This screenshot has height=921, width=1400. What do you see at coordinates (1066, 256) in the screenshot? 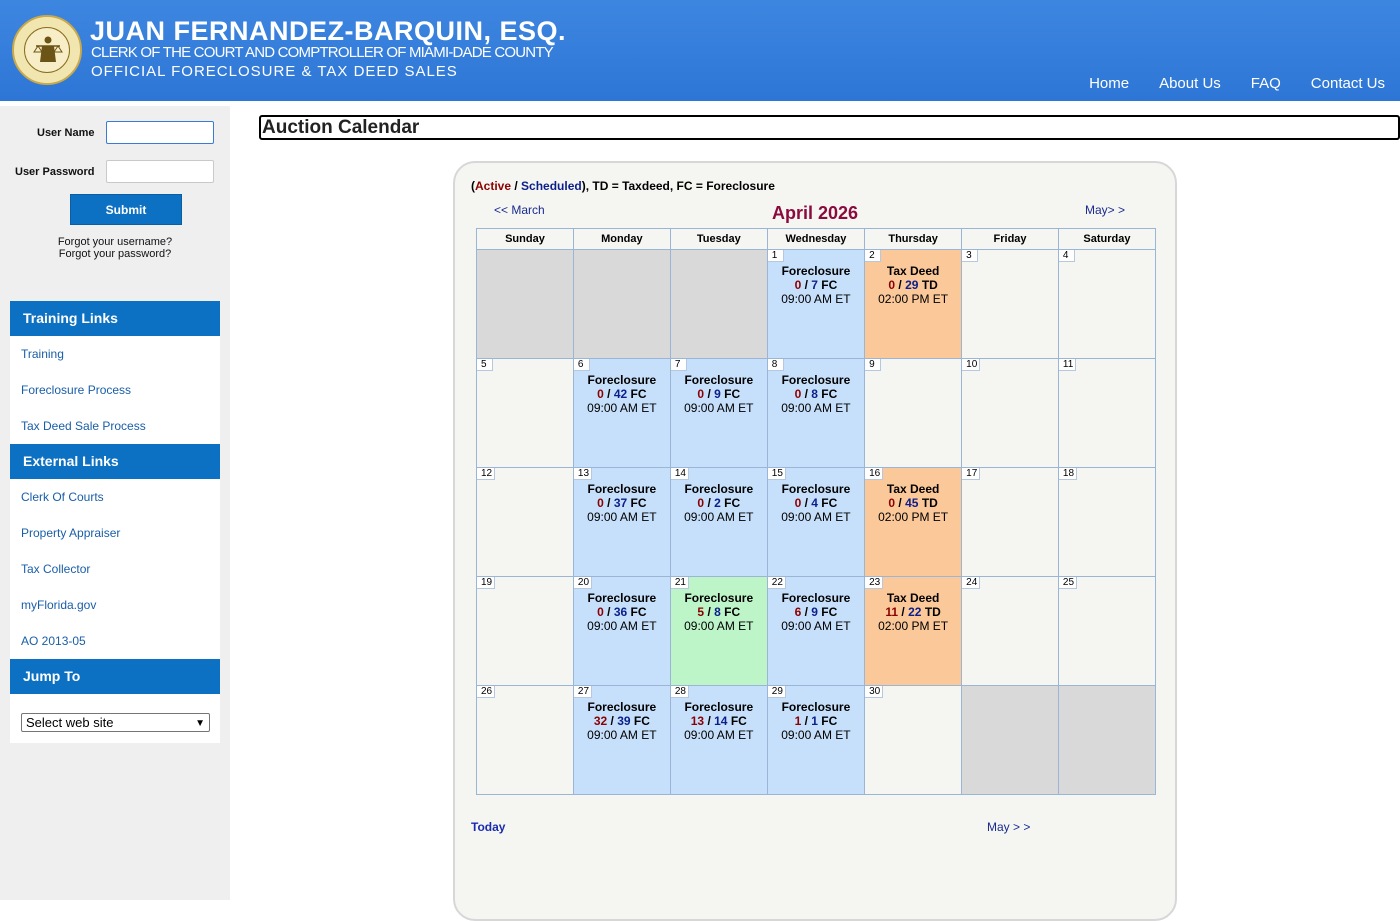
I see `day-number: 4` at bounding box center [1066, 256].